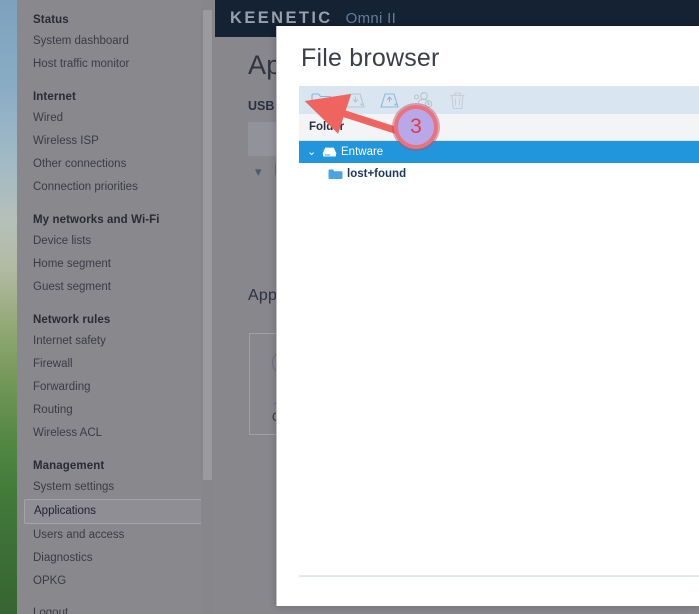 Image resolution: width=699 pixels, height=614 pixels. Describe the element at coordinates (327, 127) in the screenshot. I see `column-header-folder: Folder` at that location.